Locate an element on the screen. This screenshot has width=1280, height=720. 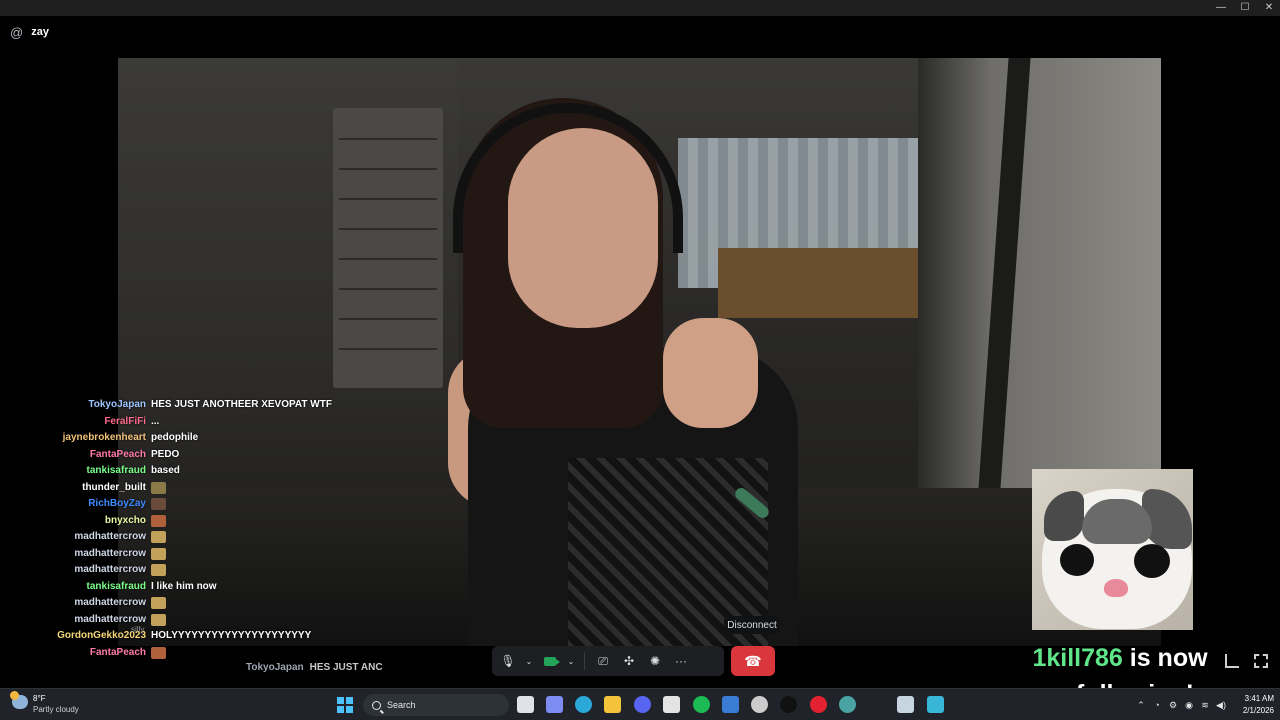
copilot-icon is located at coordinates (554, 704).